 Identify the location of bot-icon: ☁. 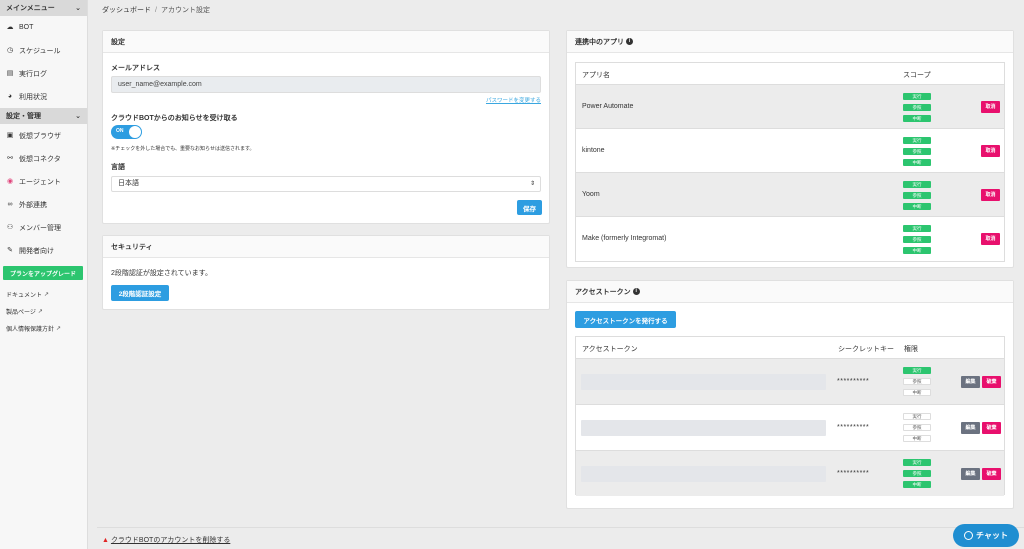
(10, 27).